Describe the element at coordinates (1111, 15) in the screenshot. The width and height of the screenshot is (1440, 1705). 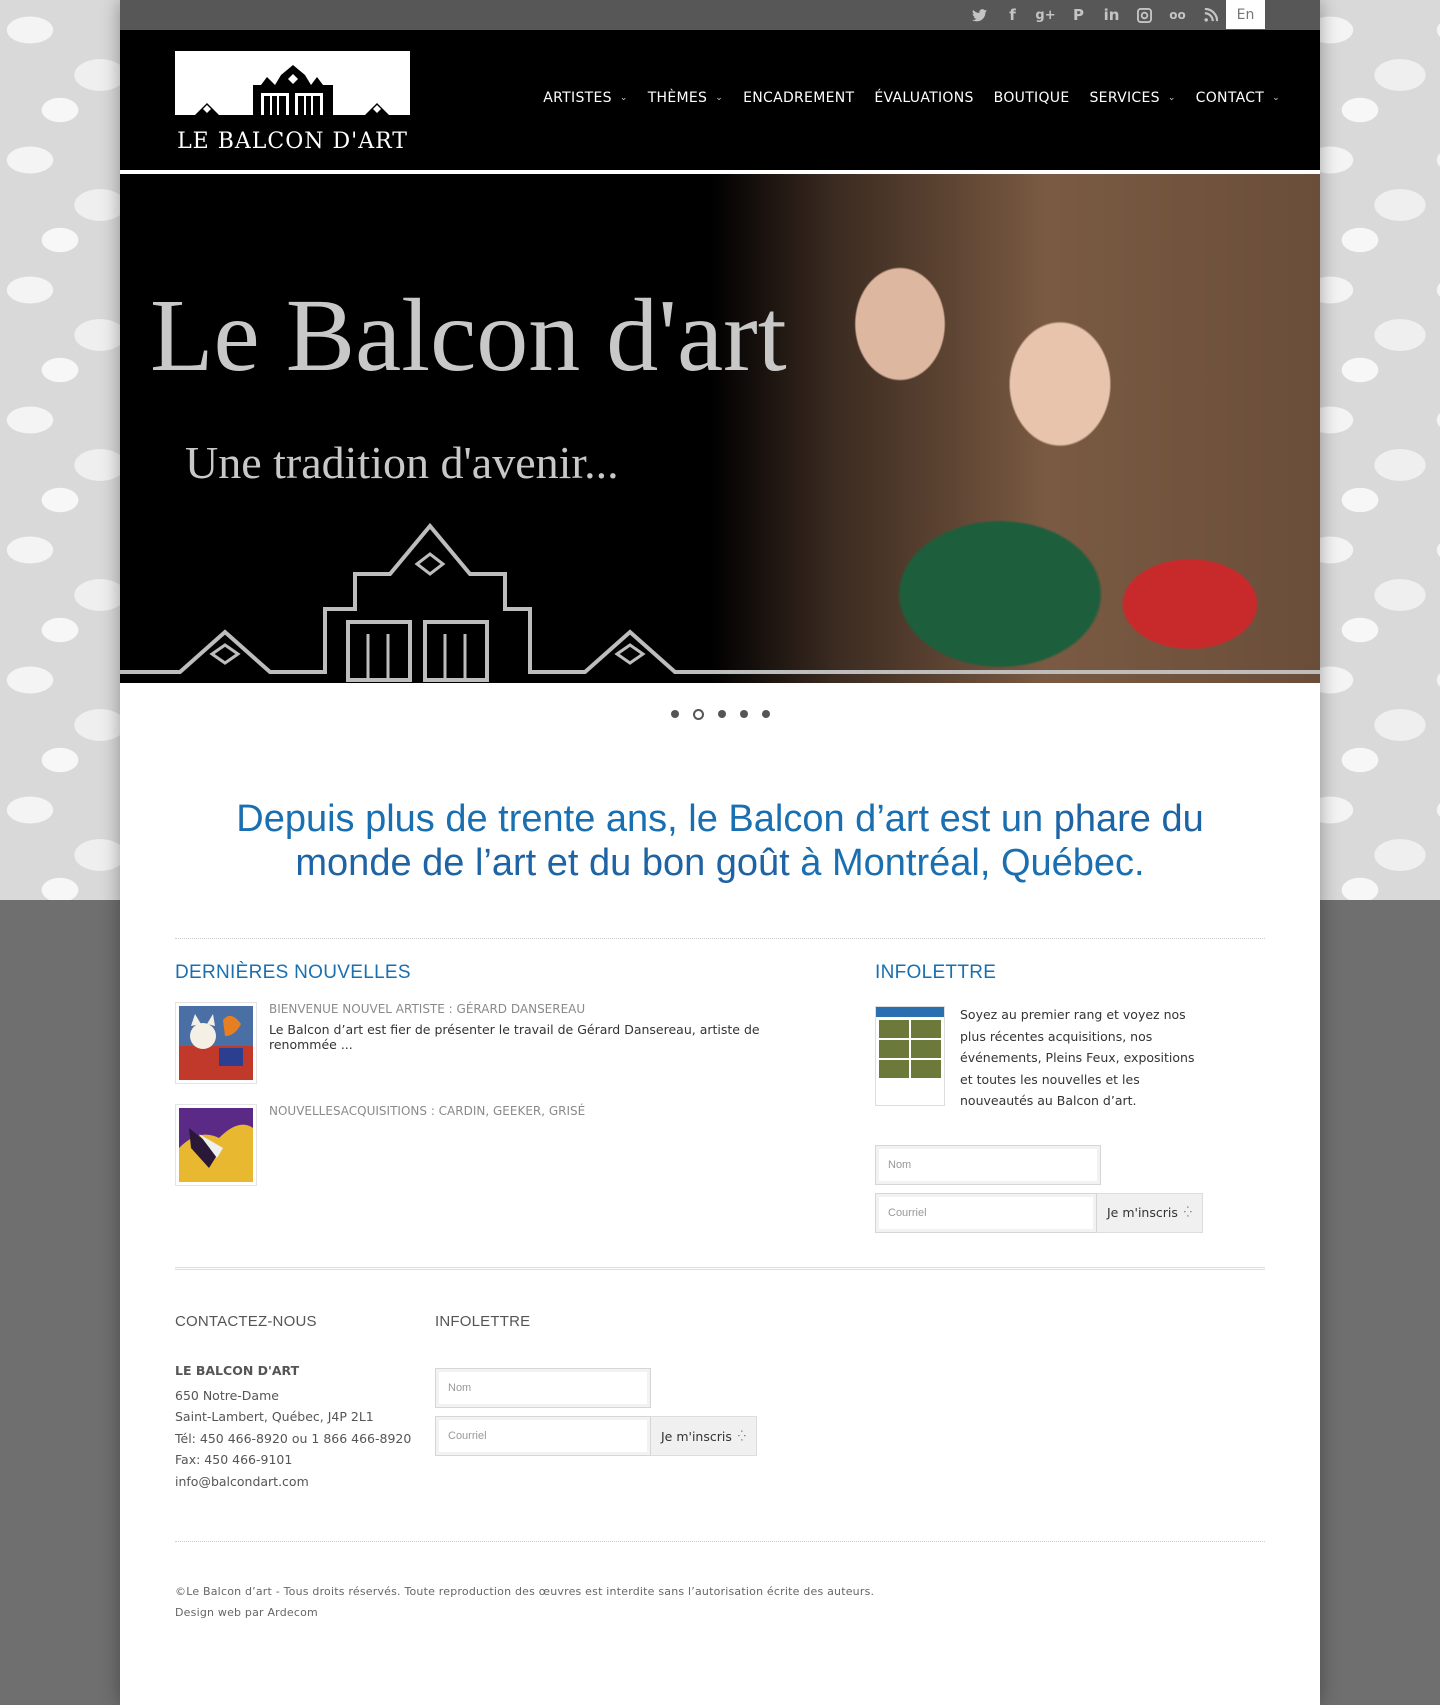
I see `linkedin-icon: in` at that location.